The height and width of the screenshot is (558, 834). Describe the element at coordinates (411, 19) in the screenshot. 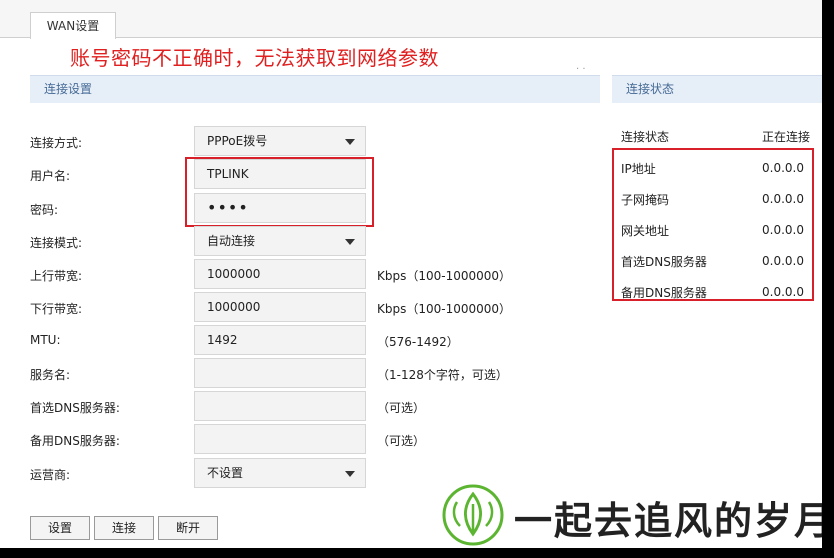

I see `tab-bar: WAN设置` at that location.